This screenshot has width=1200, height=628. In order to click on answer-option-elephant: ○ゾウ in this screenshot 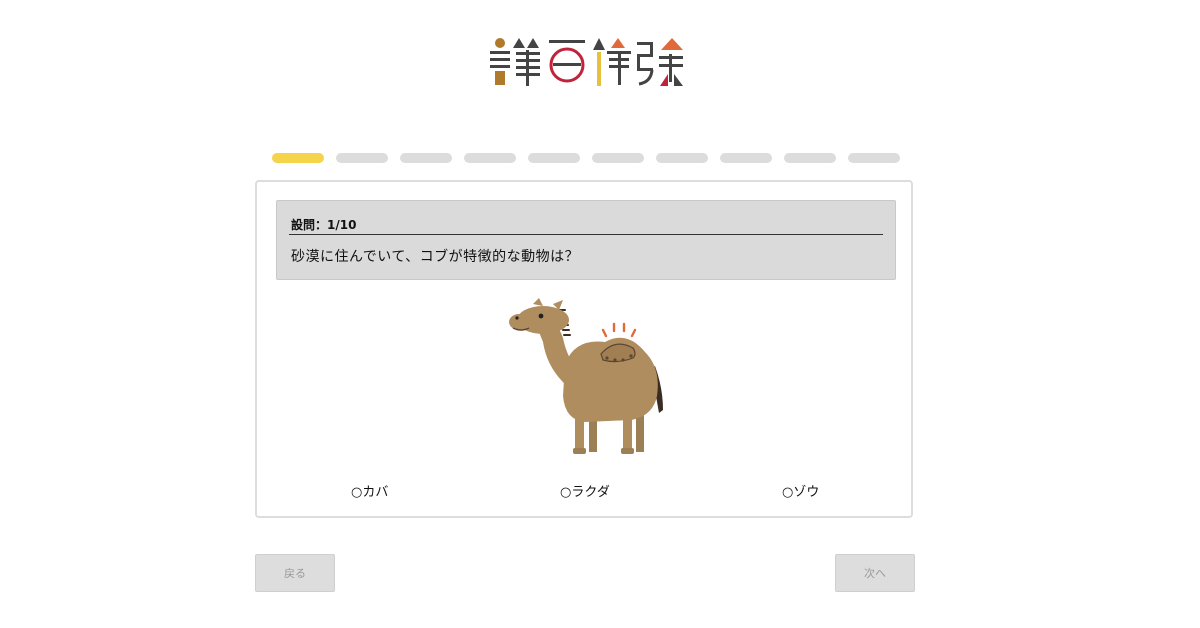, I will do `click(800, 490)`.